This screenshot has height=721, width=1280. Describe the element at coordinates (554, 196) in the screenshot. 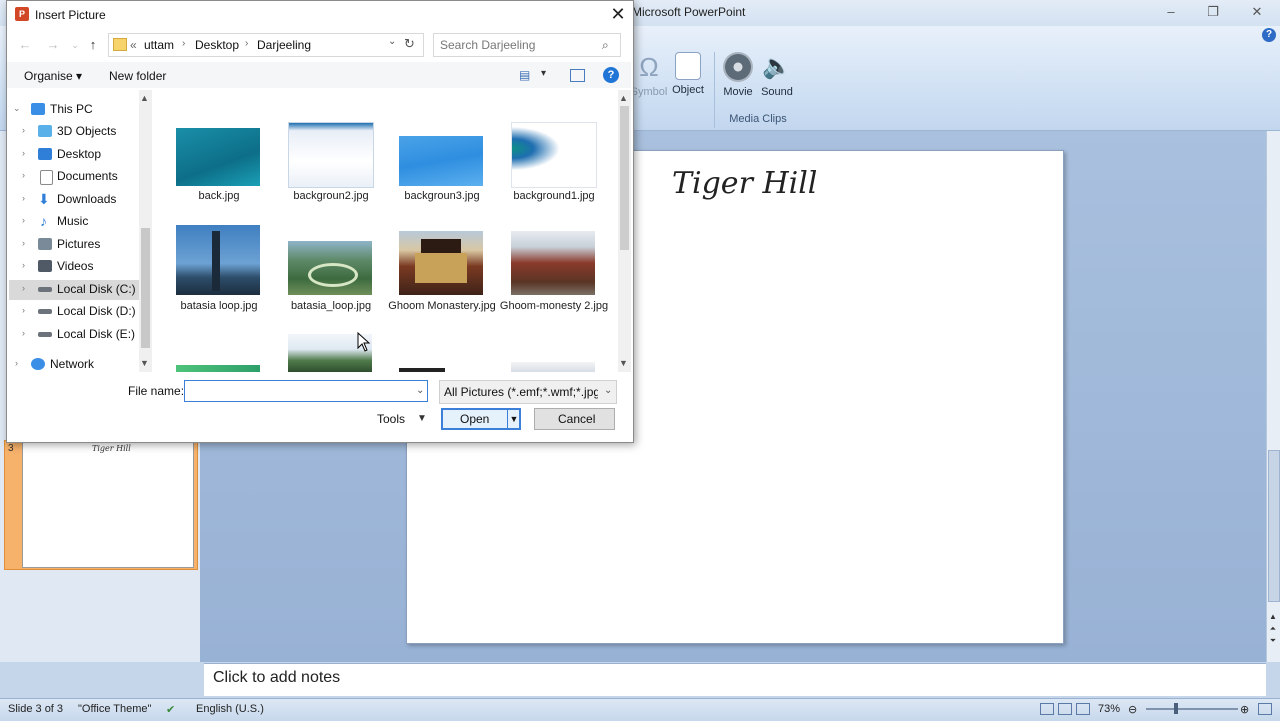

I see `file-name-background1: background1.jpg` at that location.